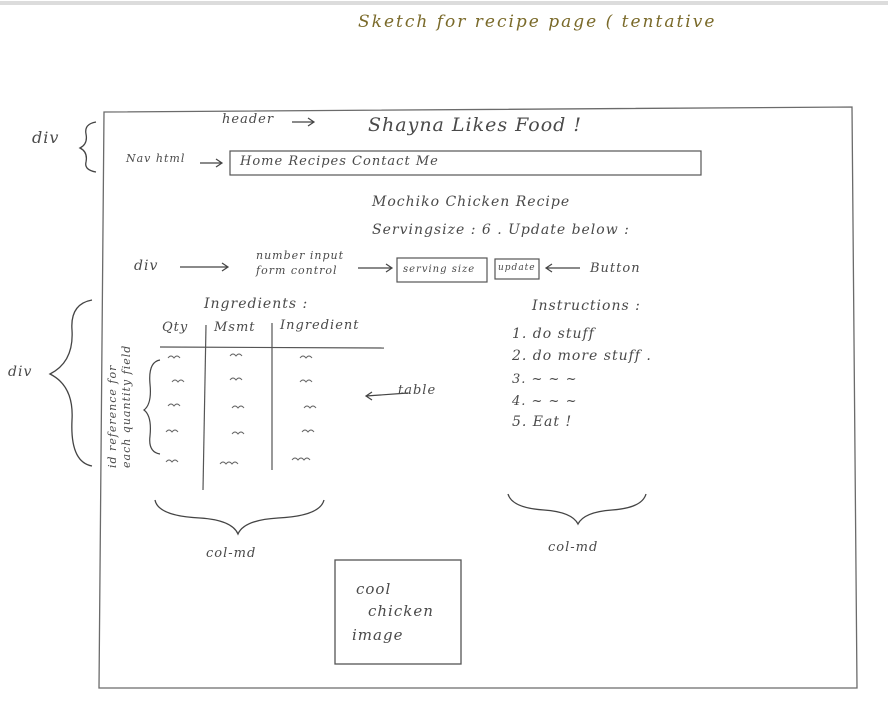 The width and height of the screenshot is (888, 727). Describe the element at coordinates (205, 267) in the screenshot. I see `arrow-div` at that location.